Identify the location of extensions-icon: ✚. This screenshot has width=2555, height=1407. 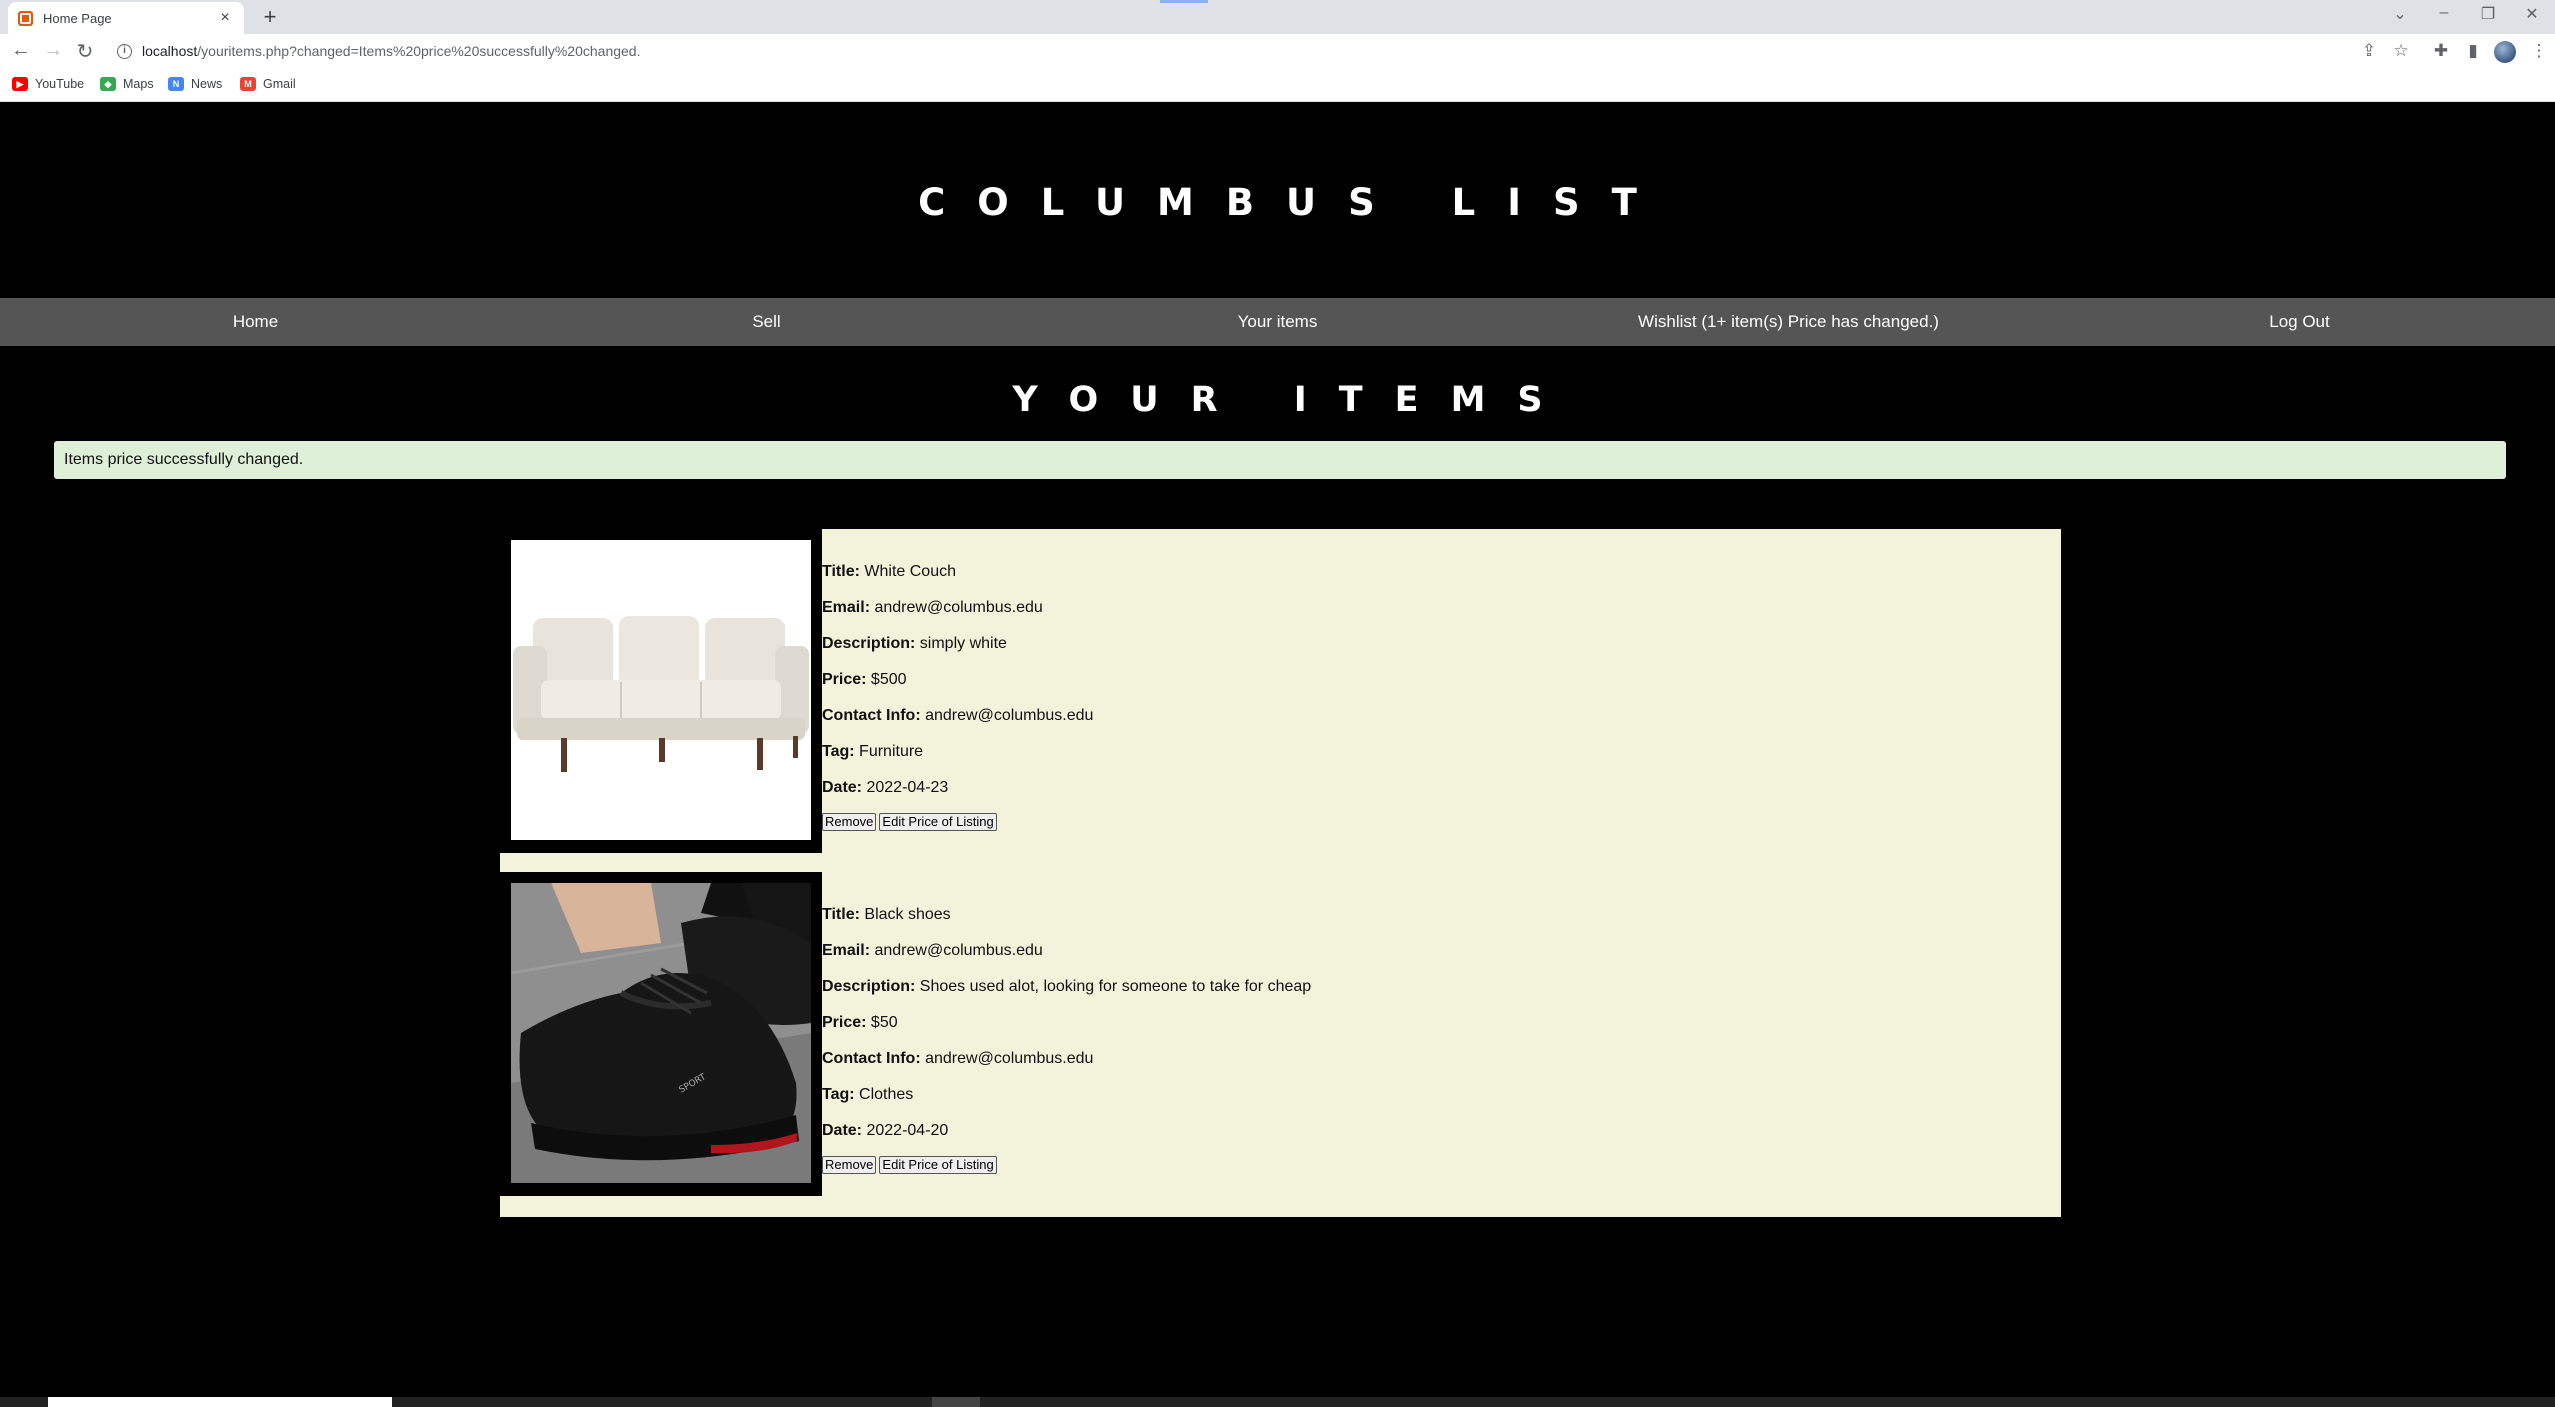
(2441, 51).